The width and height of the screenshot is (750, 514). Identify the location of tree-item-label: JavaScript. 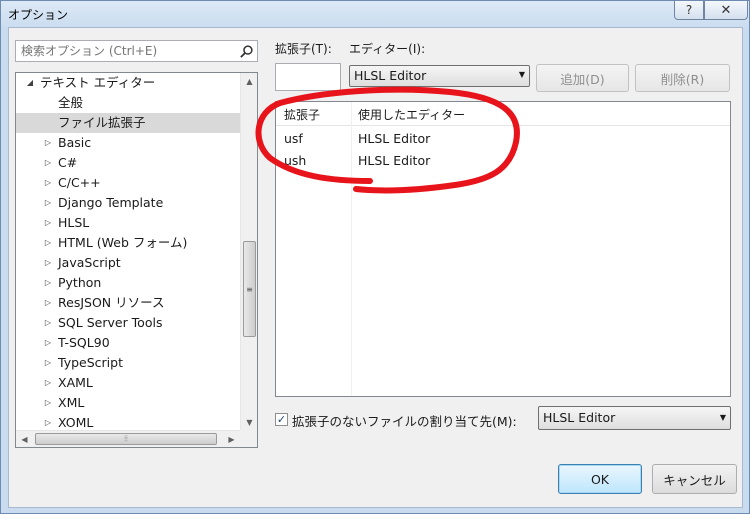
(89, 262).